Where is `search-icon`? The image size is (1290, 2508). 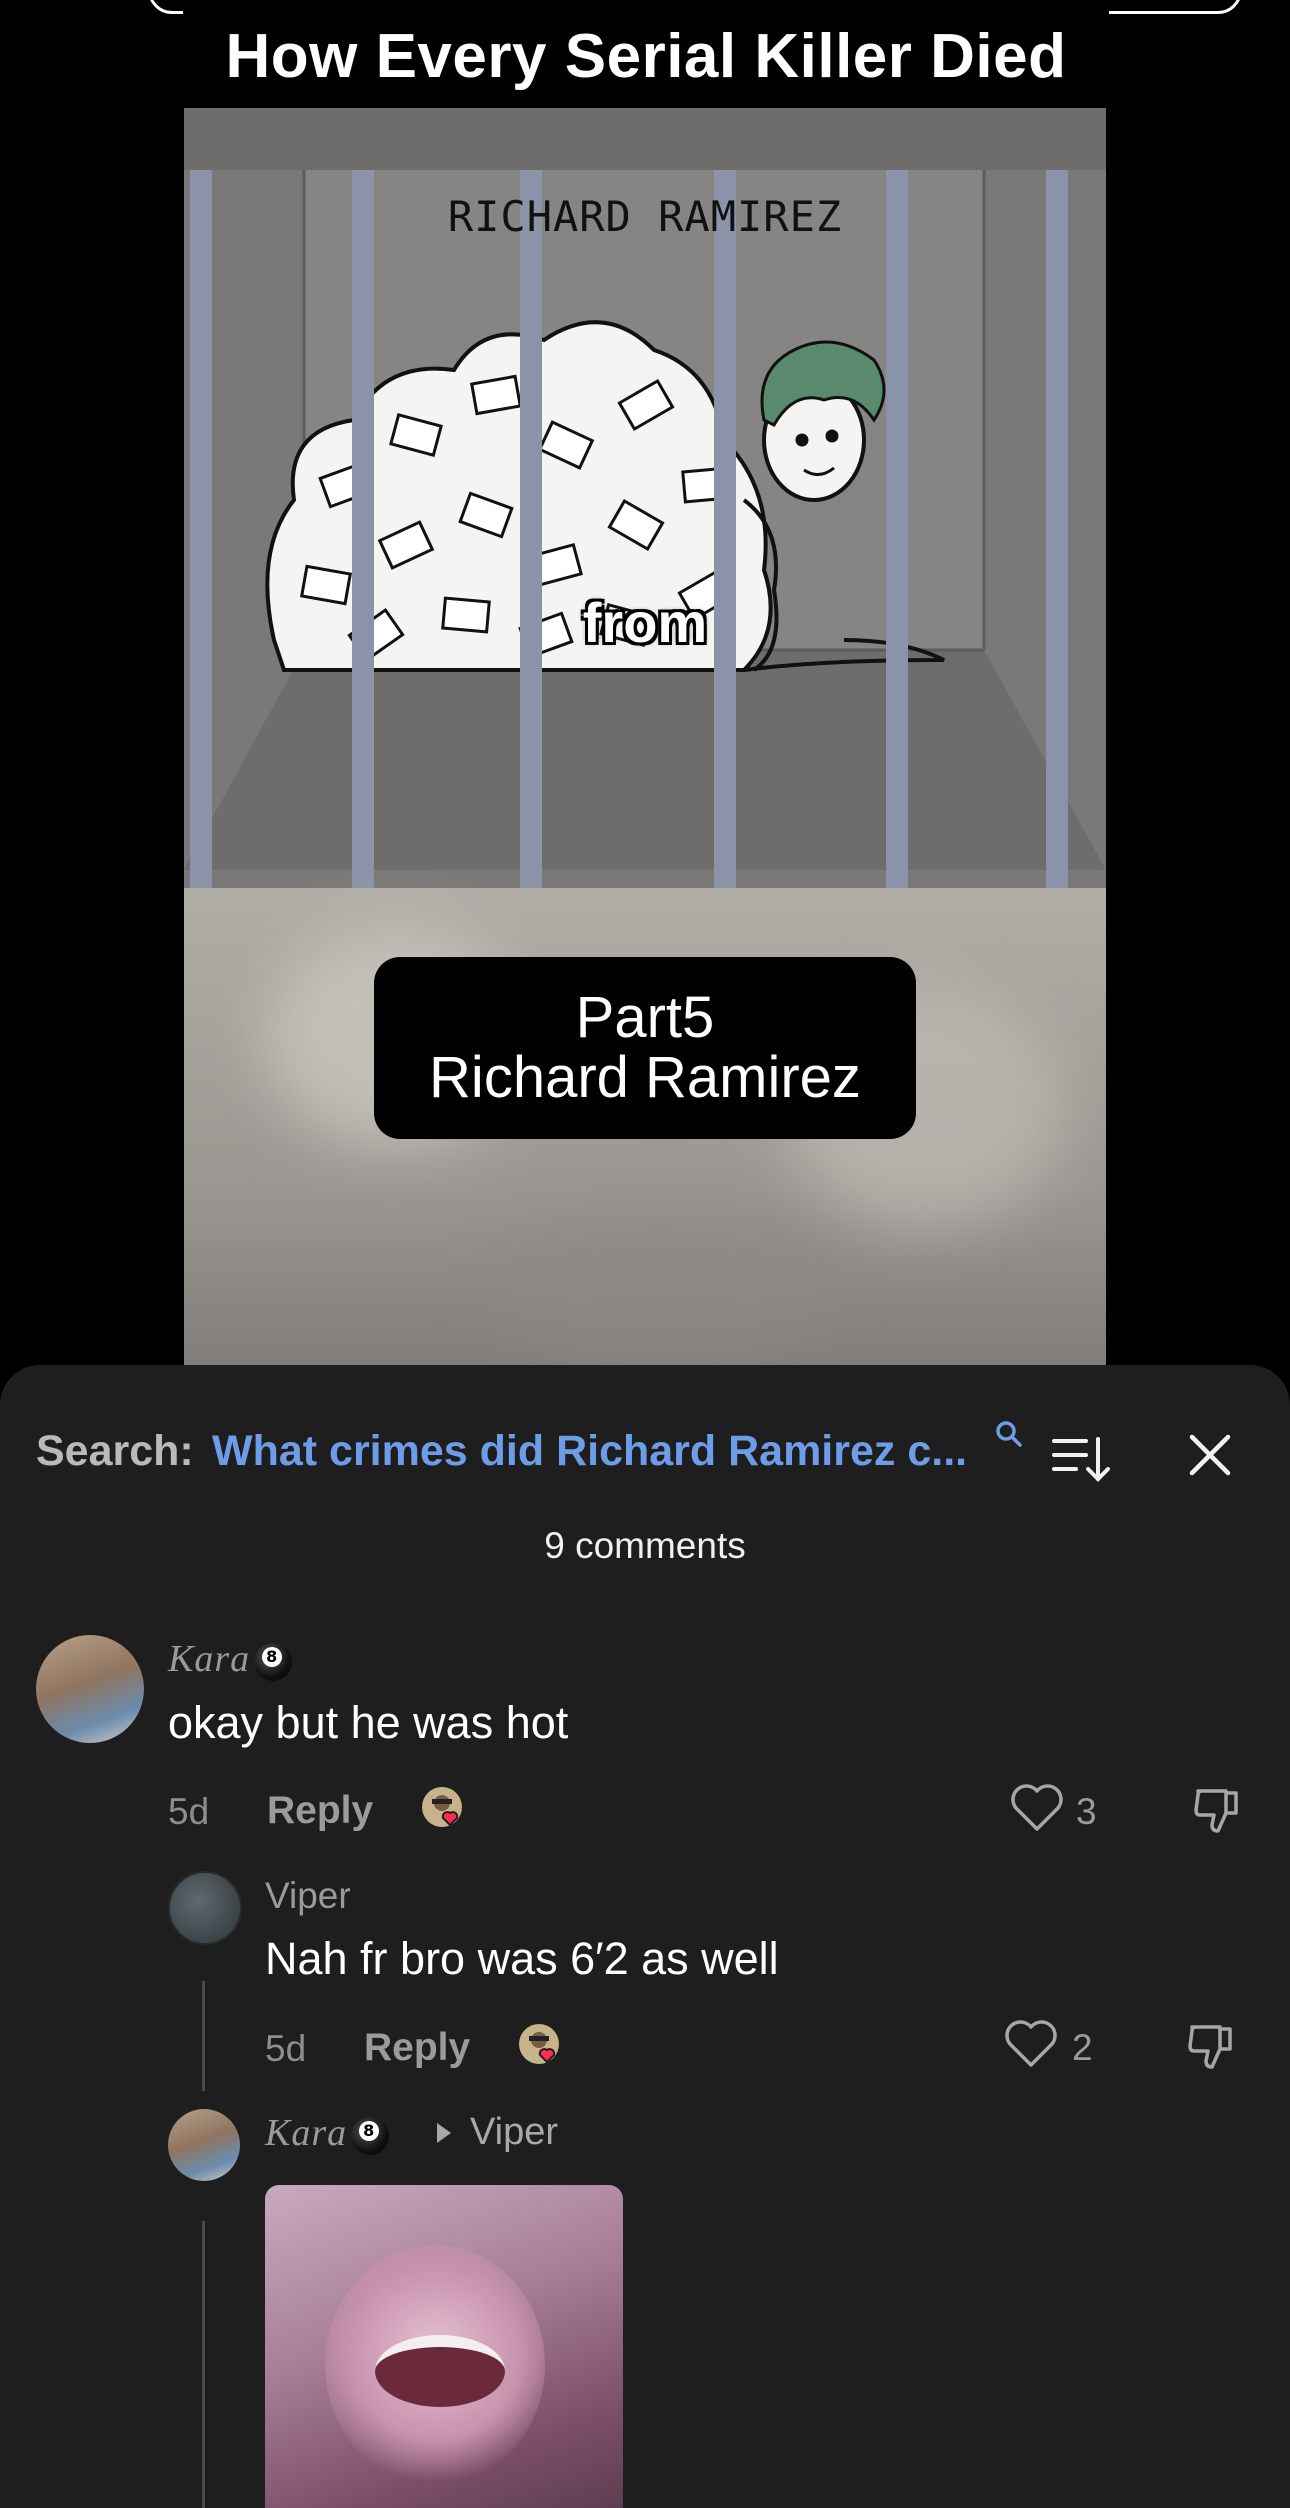
search-icon is located at coordinates (1009, 1436).